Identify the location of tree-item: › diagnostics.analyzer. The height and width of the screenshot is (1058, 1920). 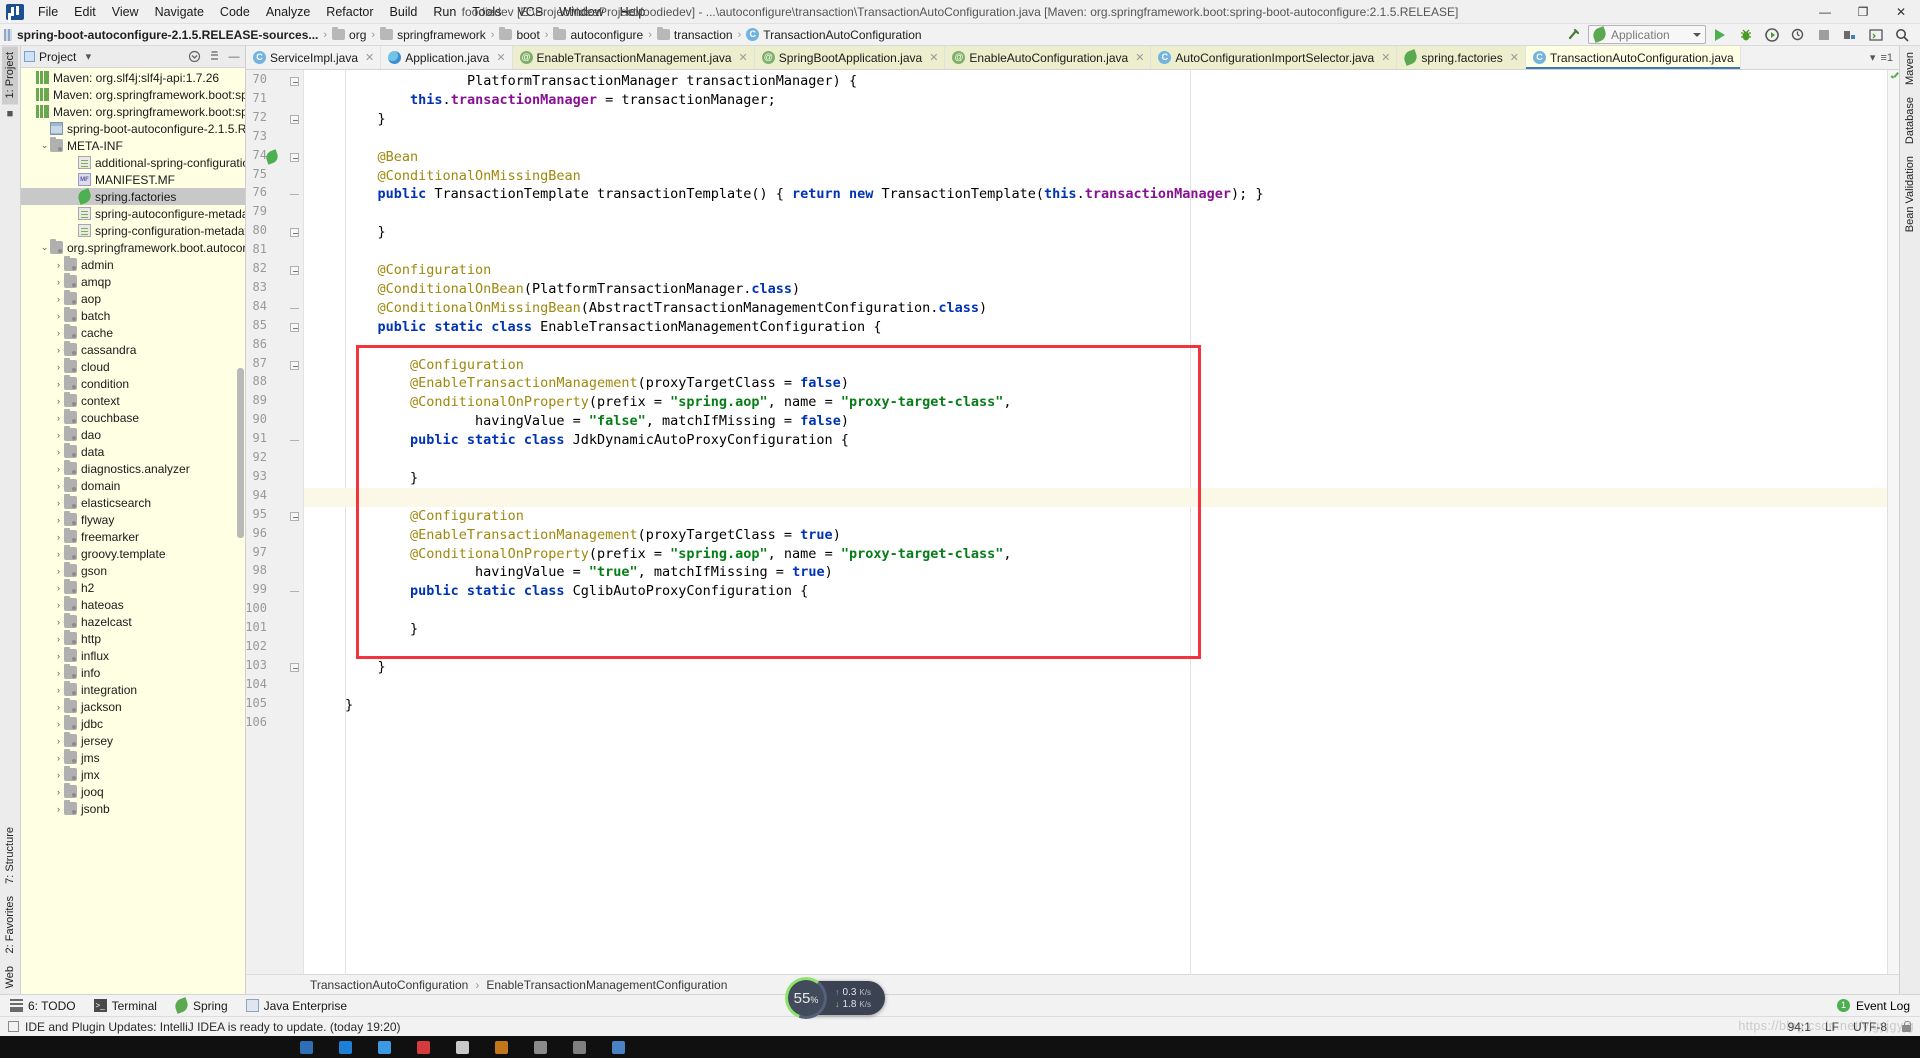
(133, 468).